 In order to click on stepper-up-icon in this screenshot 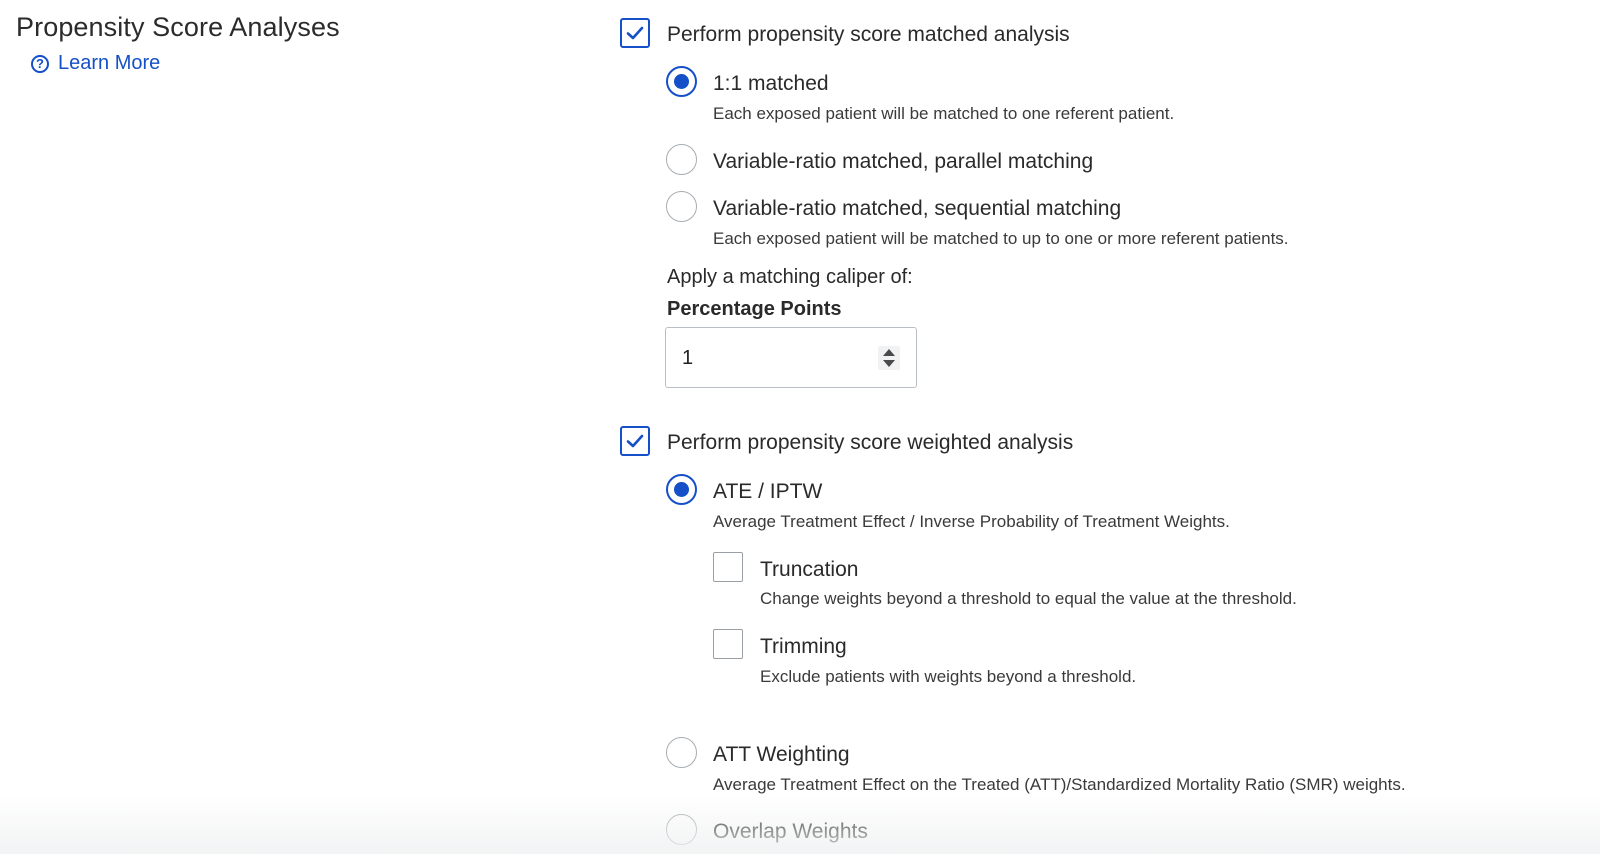, I will do `click(889, 352)`.